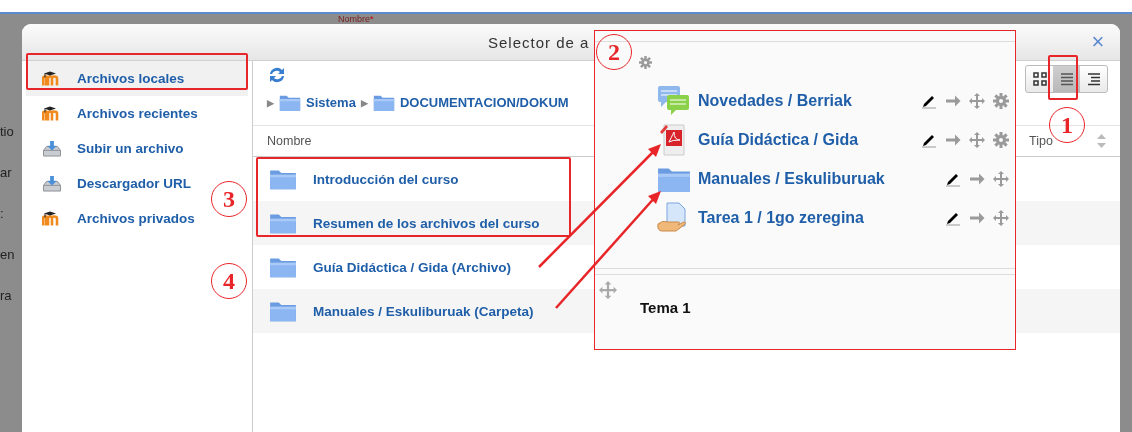 The height and width of the screenshot is (432, 1132). What do you see at coordinates (137, 148) in the screenshot?
I see `sidebar-item: Subir un archivo` at bounding box center [137, 148].